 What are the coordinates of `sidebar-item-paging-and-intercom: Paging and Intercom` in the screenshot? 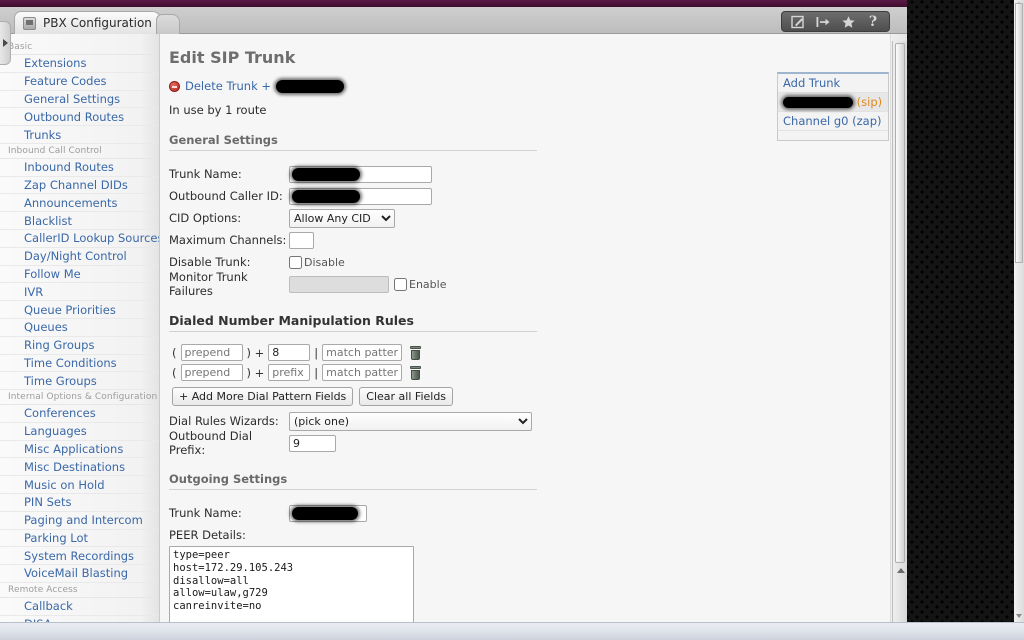 It's located at (79, 521).